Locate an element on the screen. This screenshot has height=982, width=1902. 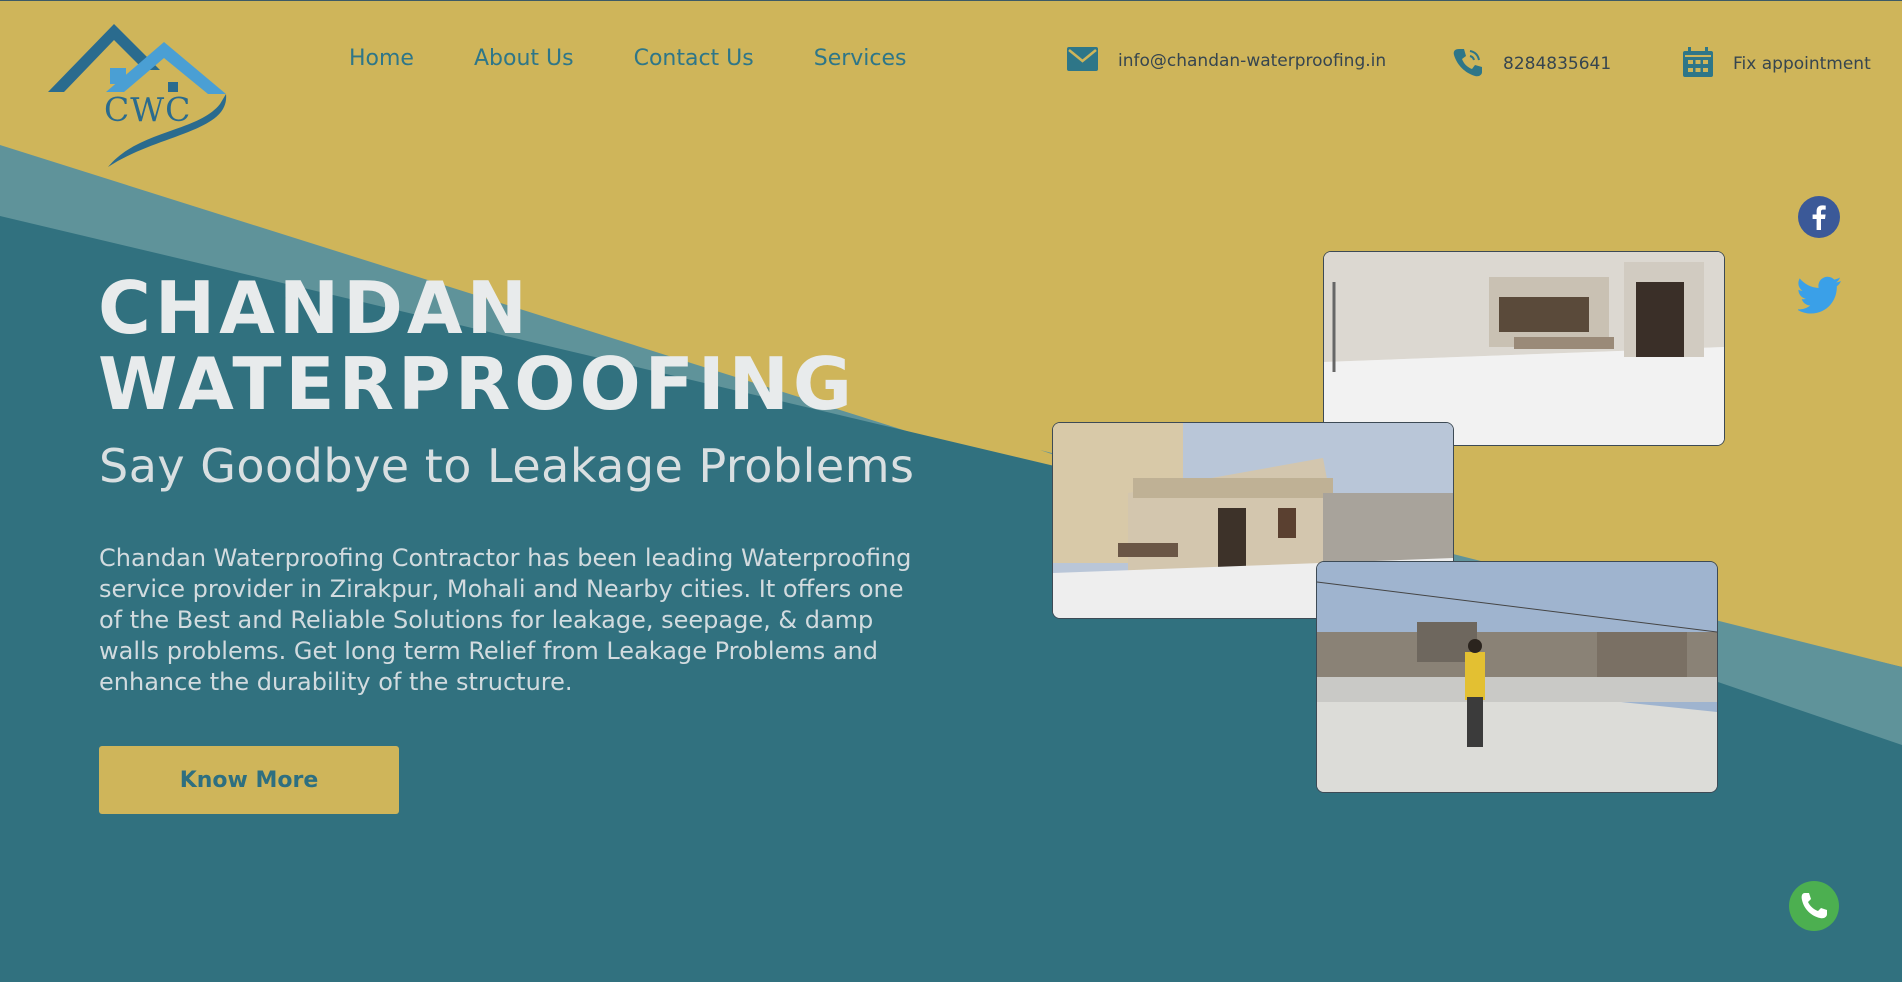
main-nav: Home About Us Contact Us Services is located at coordinates (628, 58).